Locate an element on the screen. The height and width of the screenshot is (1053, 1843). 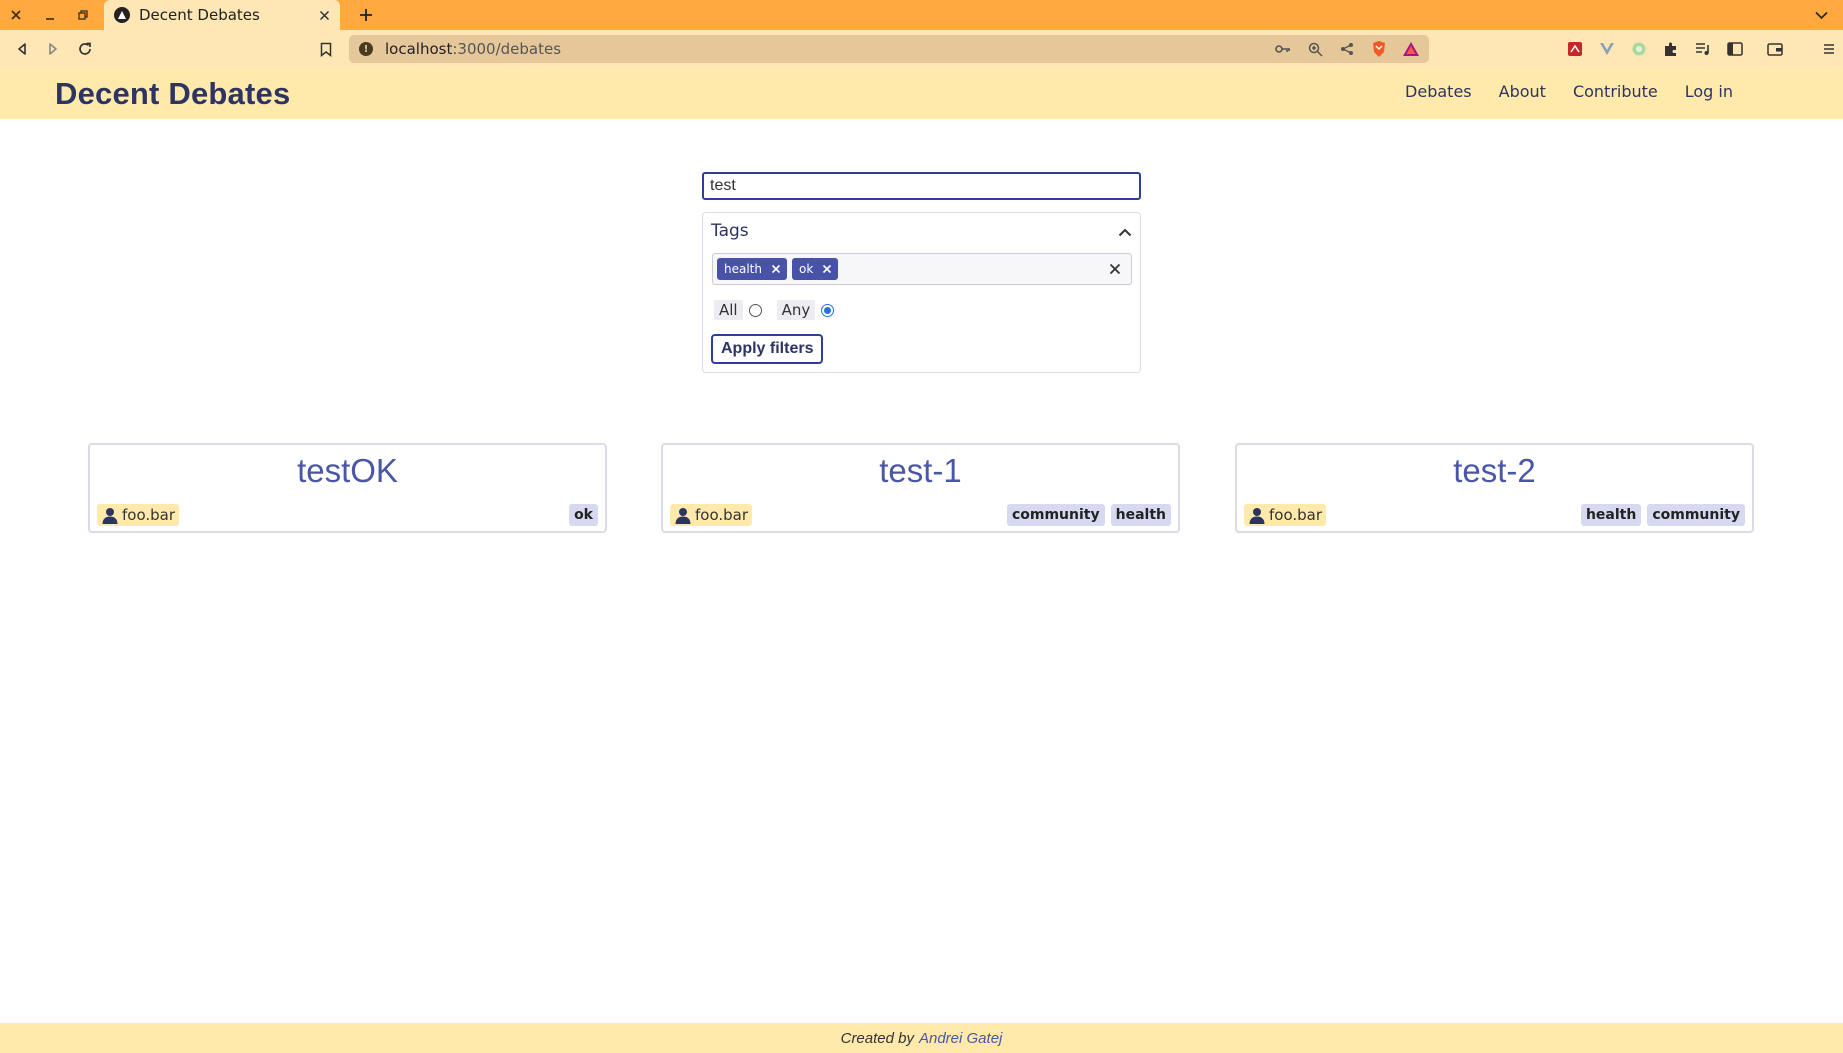
back-icon is located at coordinates (22, 49).